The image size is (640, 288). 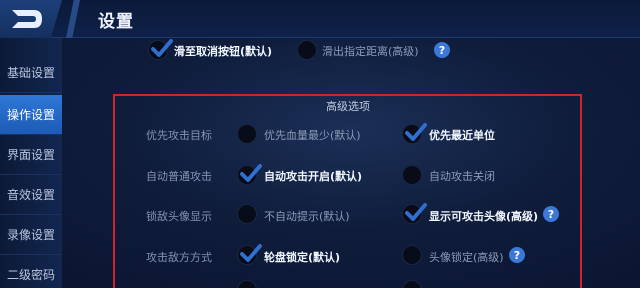 What do you see at coordinates (31, 115) in the screenshot?
I see `sidebar-item-controls: 操作设置` at bounding box center [31, 115].